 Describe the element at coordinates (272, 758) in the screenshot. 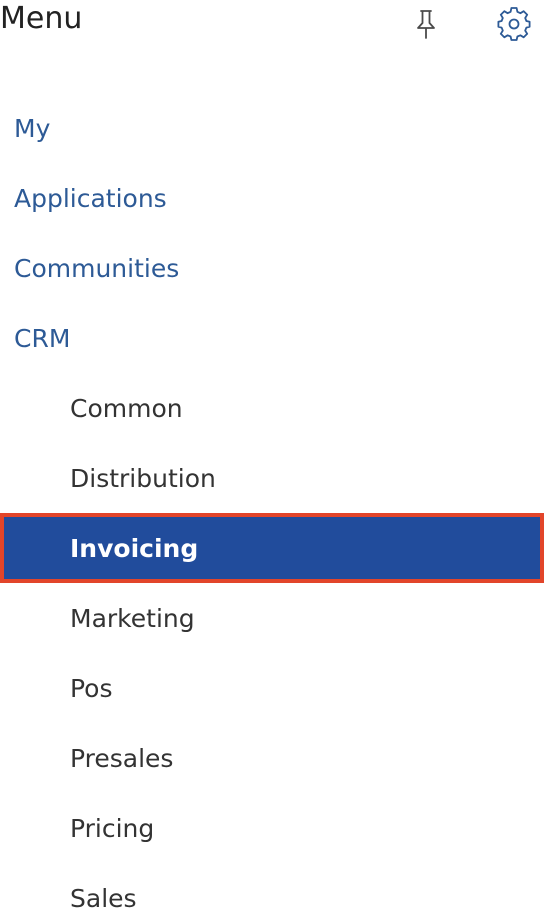

I see `menu-subitem-presales: Presales` at that location.